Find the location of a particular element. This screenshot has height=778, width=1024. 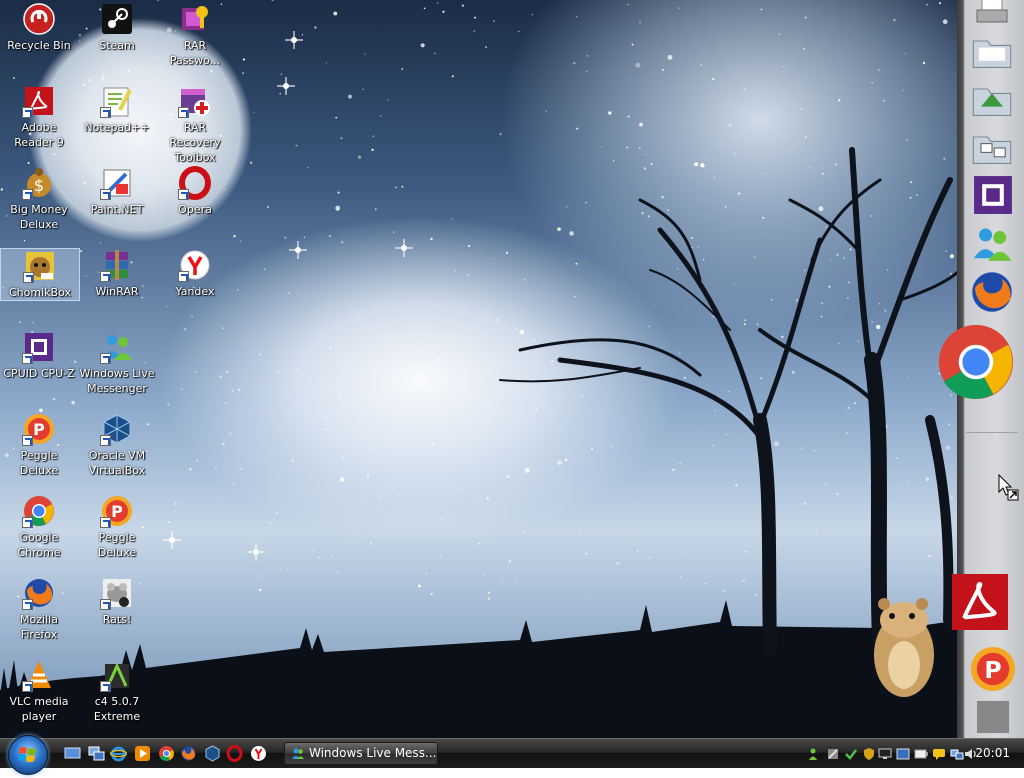

dock-item-firefox-icon is located at coordinates (992, 292).